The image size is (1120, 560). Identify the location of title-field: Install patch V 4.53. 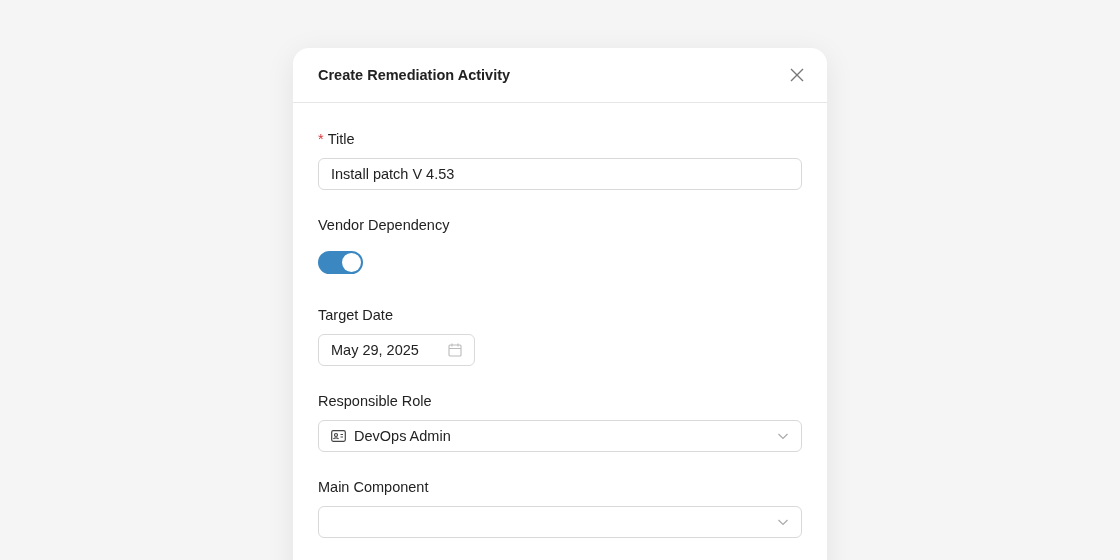
(560, 174).